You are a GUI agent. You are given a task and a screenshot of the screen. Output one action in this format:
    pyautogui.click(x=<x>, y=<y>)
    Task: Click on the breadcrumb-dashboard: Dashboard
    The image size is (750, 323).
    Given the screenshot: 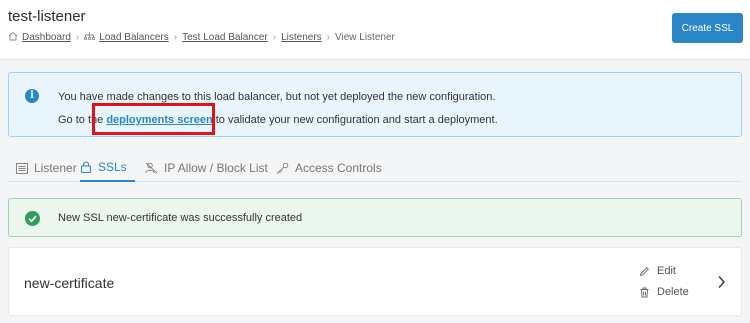 What is the action you would take?
    pyautogui.click(x=46, y=37)
    